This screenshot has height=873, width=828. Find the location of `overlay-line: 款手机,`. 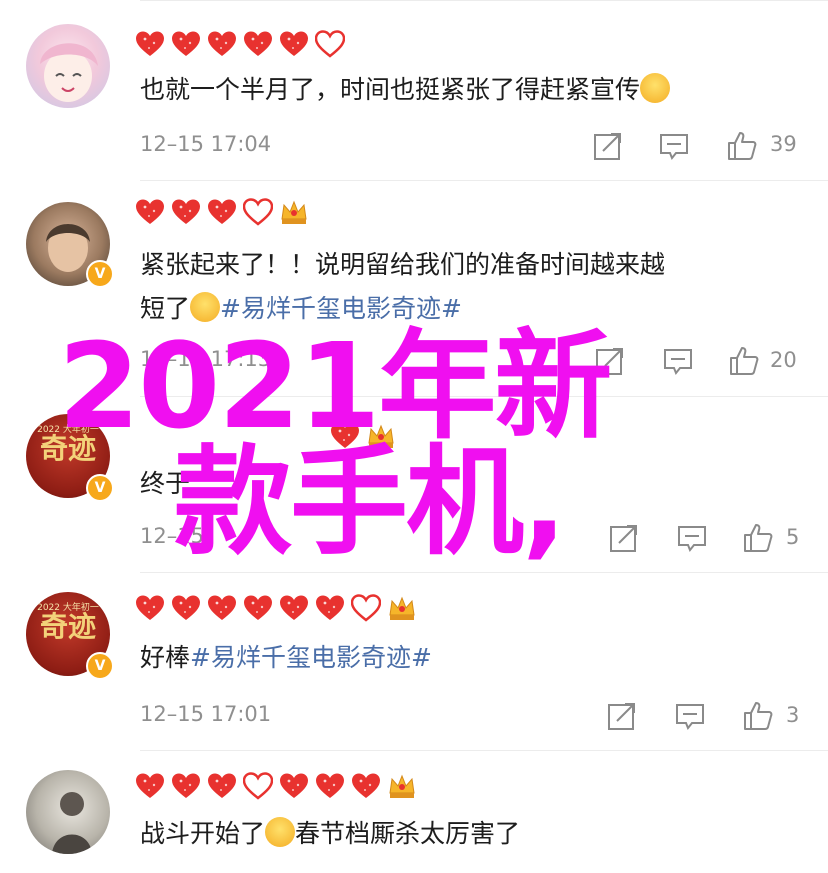

overlay-line: 款手机, is located at coordinates (370, 502).